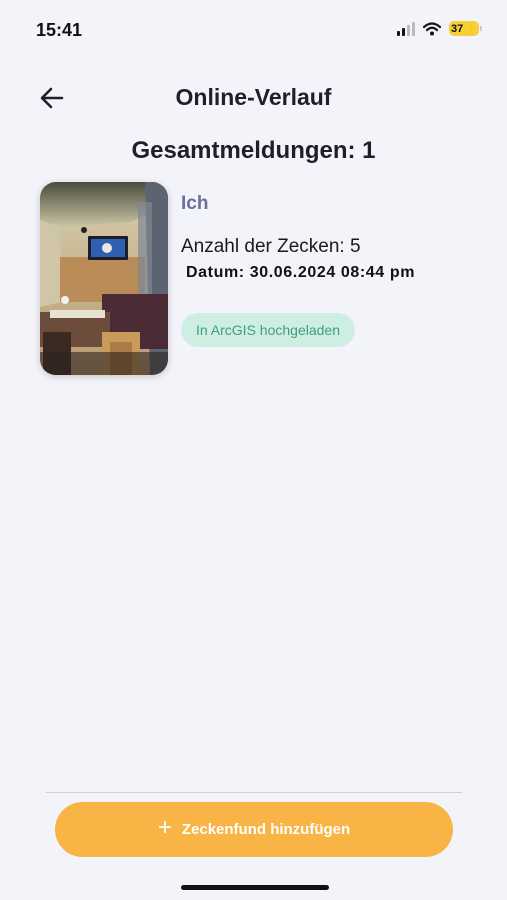 This screenshot has width=507, height=900. I want to click on report-date: Datum: 30.06.2024 08:44 pm, so click(301, 272).